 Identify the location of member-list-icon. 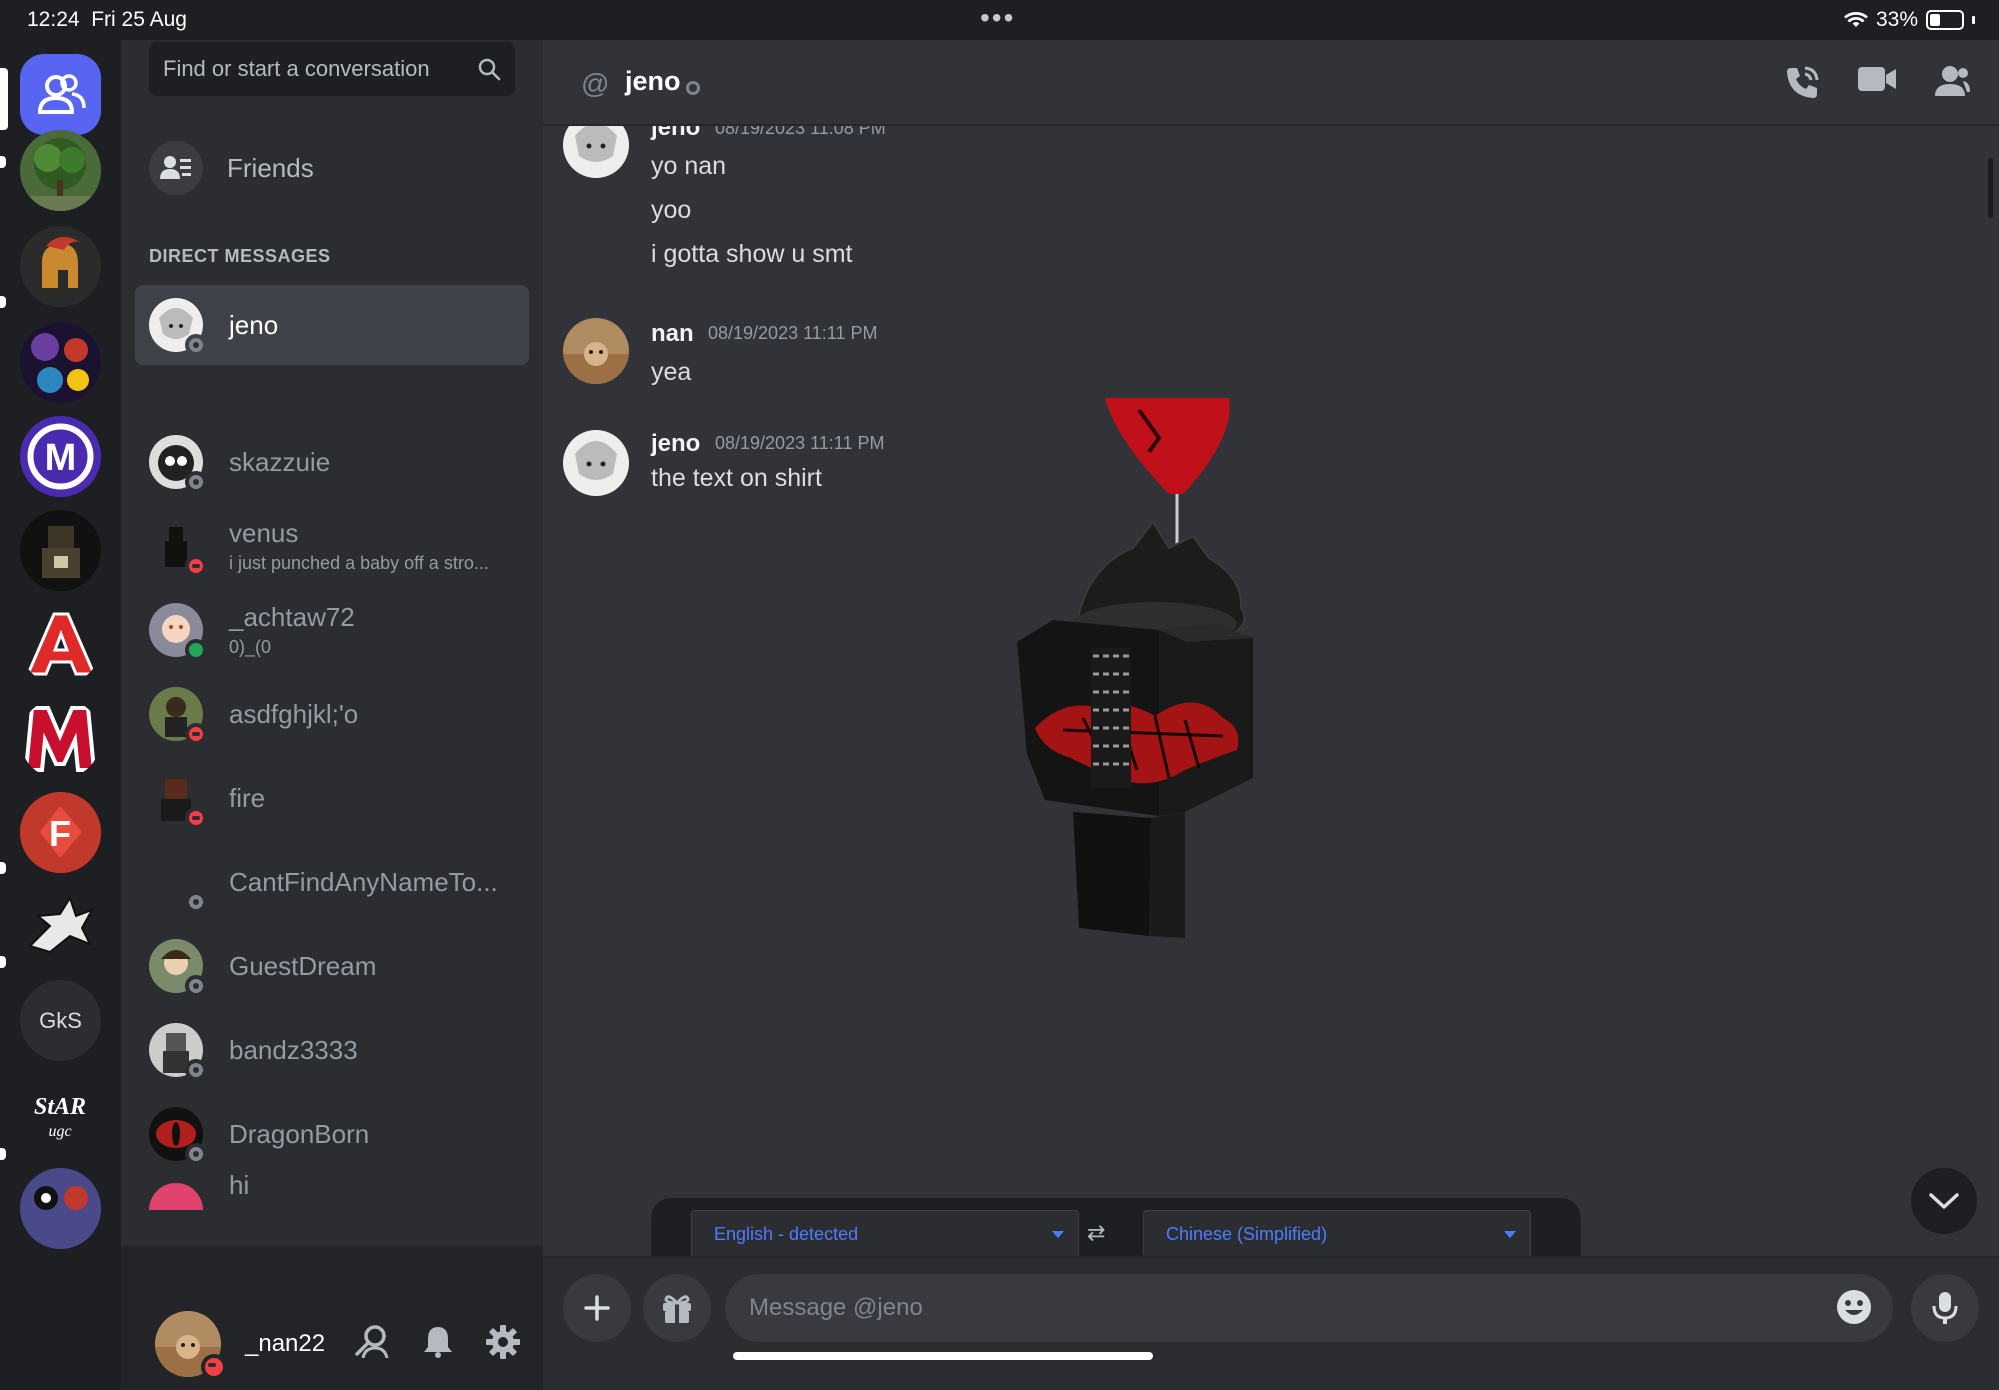
(1952, 81).